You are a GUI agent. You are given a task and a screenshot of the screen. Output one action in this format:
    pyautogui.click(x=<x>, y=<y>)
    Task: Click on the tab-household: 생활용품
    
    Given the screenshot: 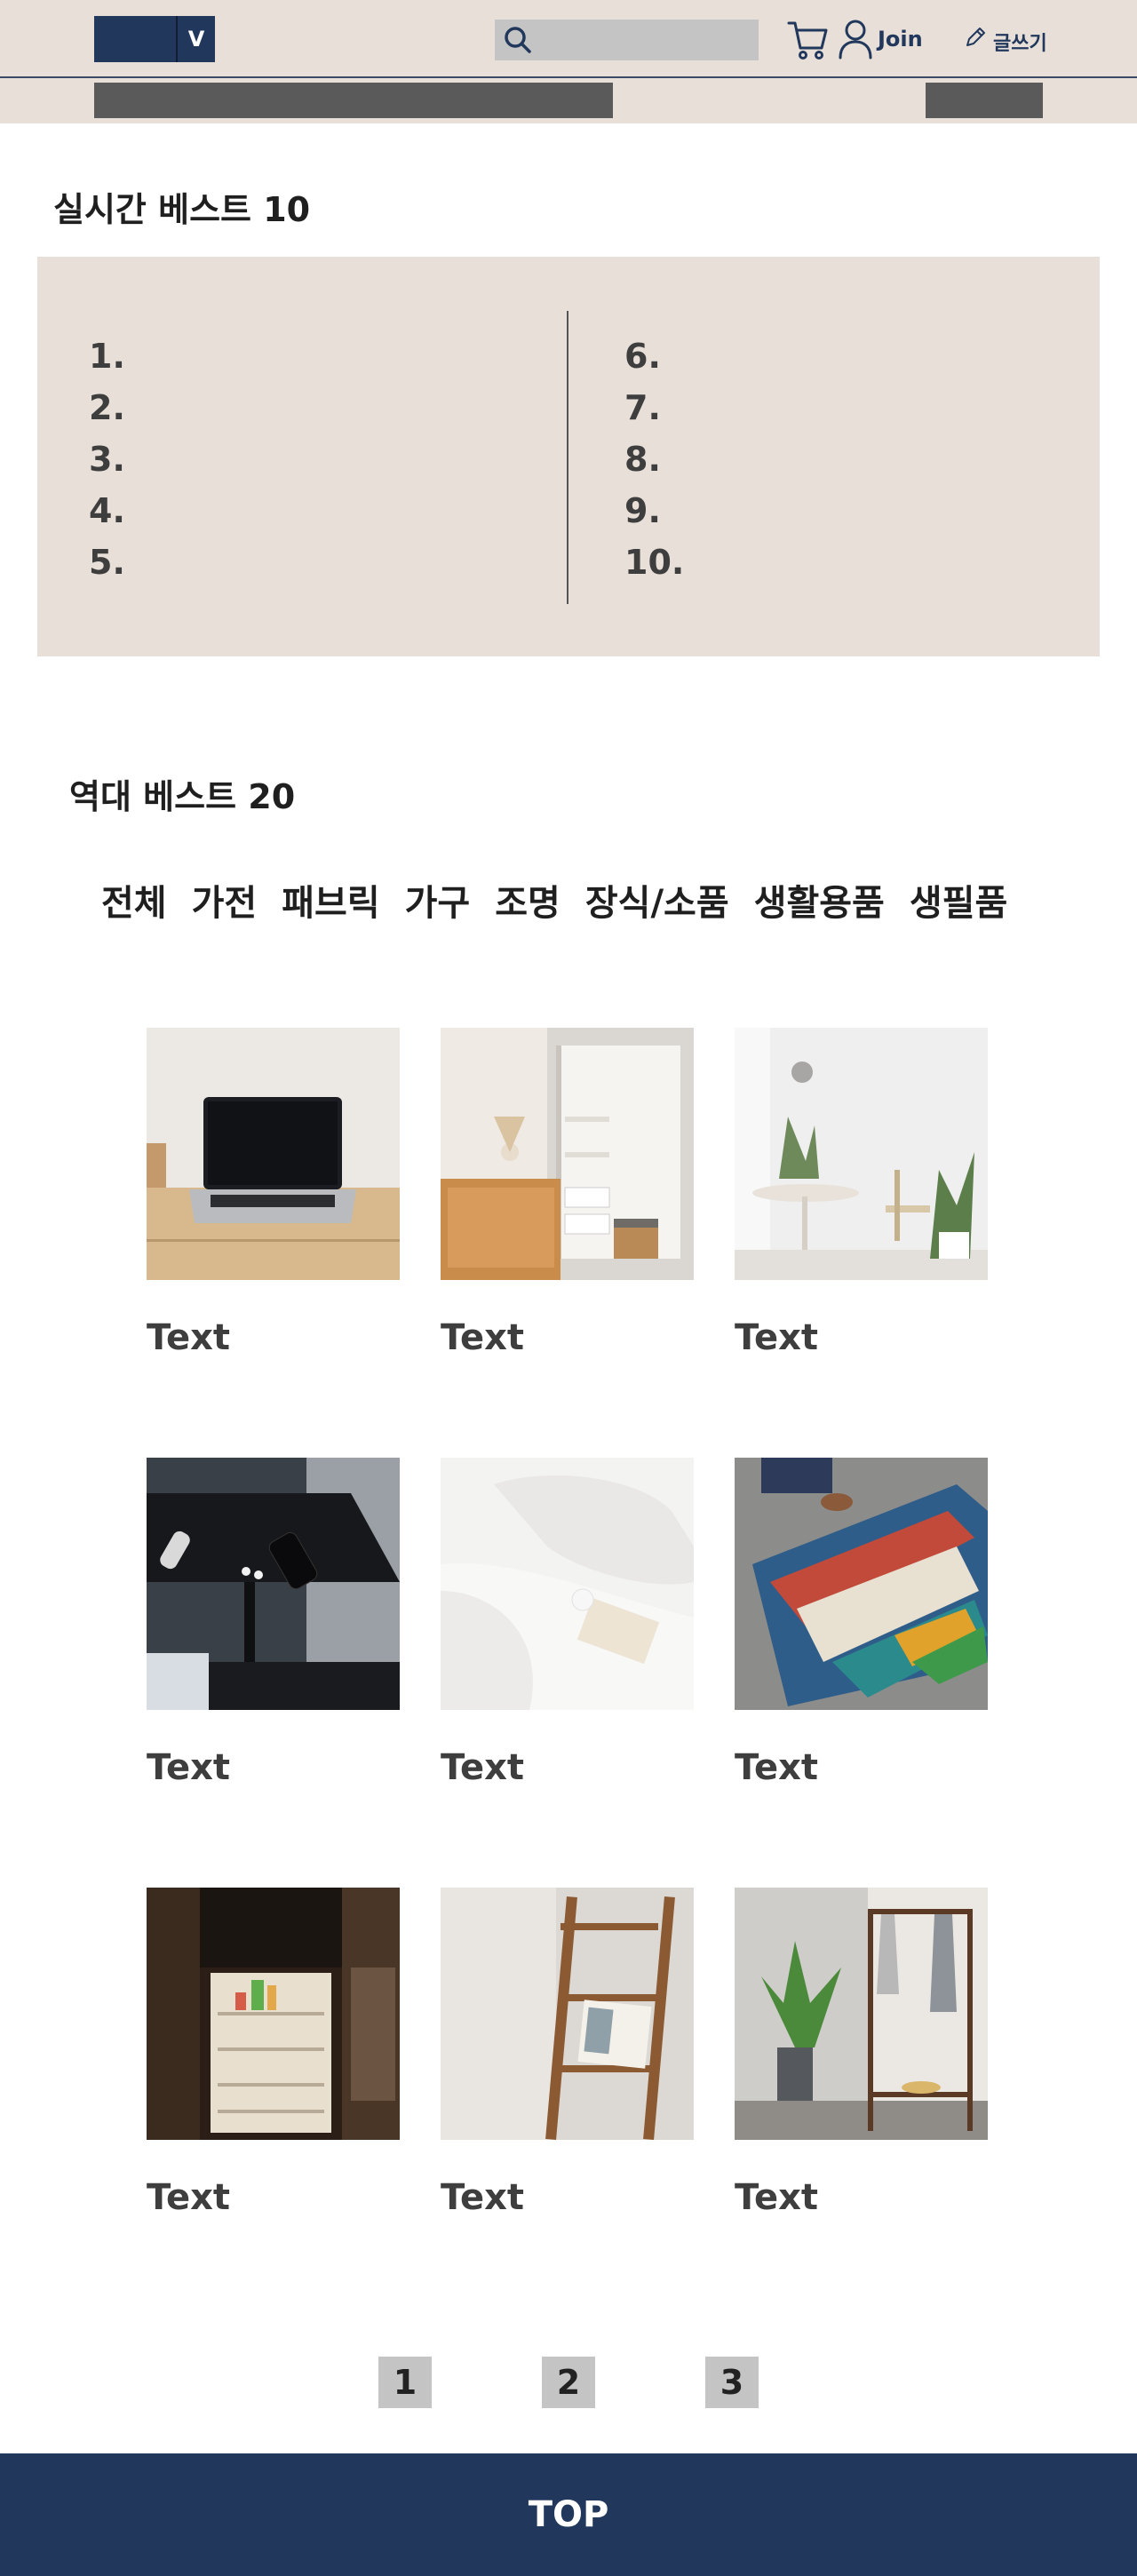 What is the action you would take?
    pyautogui.click(x=820, y=900)
    